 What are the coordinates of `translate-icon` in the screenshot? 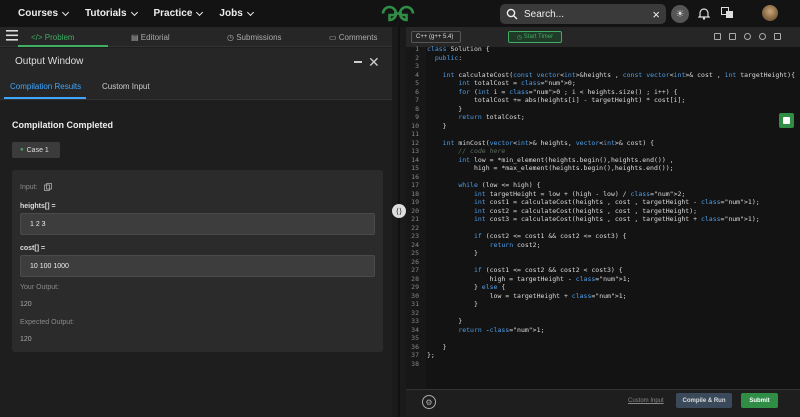 It's located at (727, 13).